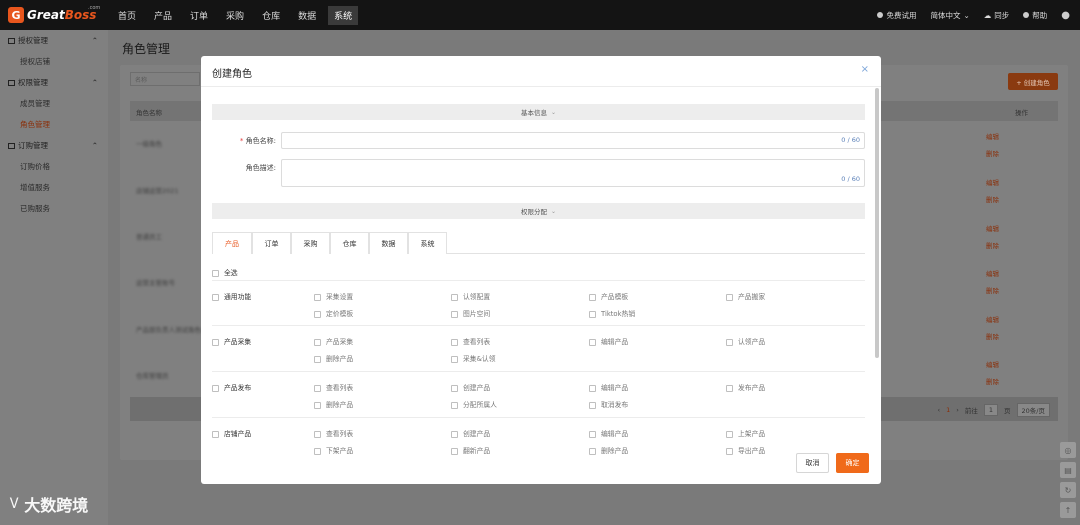 Image resolution: width=1080 pixels, height=525 pixels. What do you see at coordinates (333, 296) in the screenshot?
I see `perm-checkbox: 采集设置` at bounding box center [333, 296].